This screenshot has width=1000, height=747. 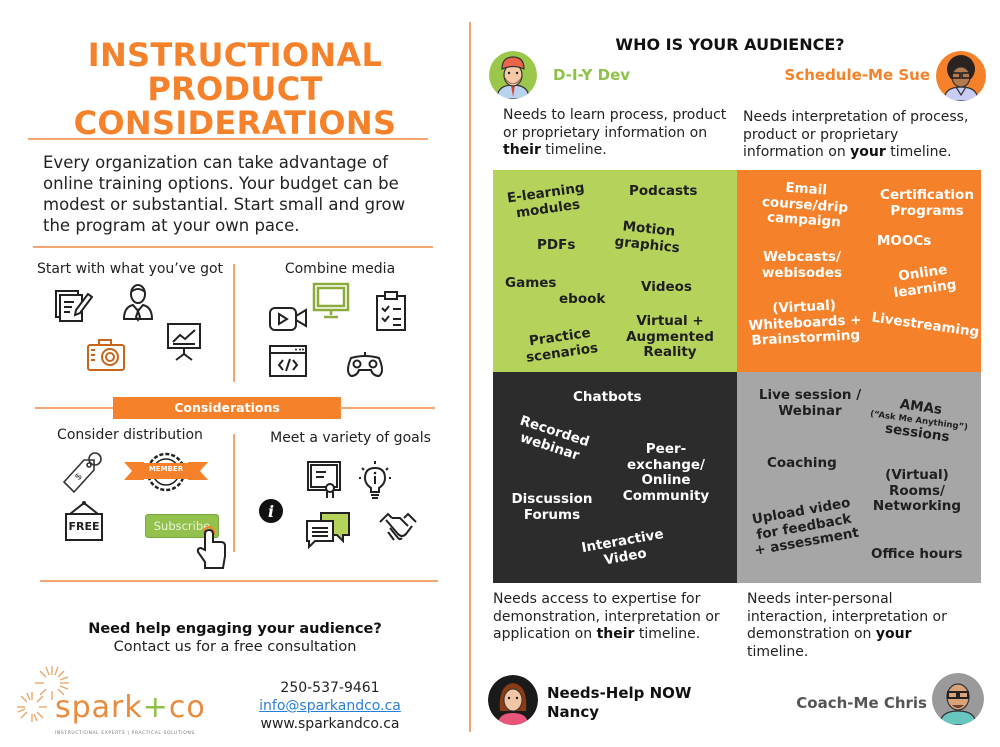 I want to click on logo-word-spark: spark, so click(x=99, y=707).